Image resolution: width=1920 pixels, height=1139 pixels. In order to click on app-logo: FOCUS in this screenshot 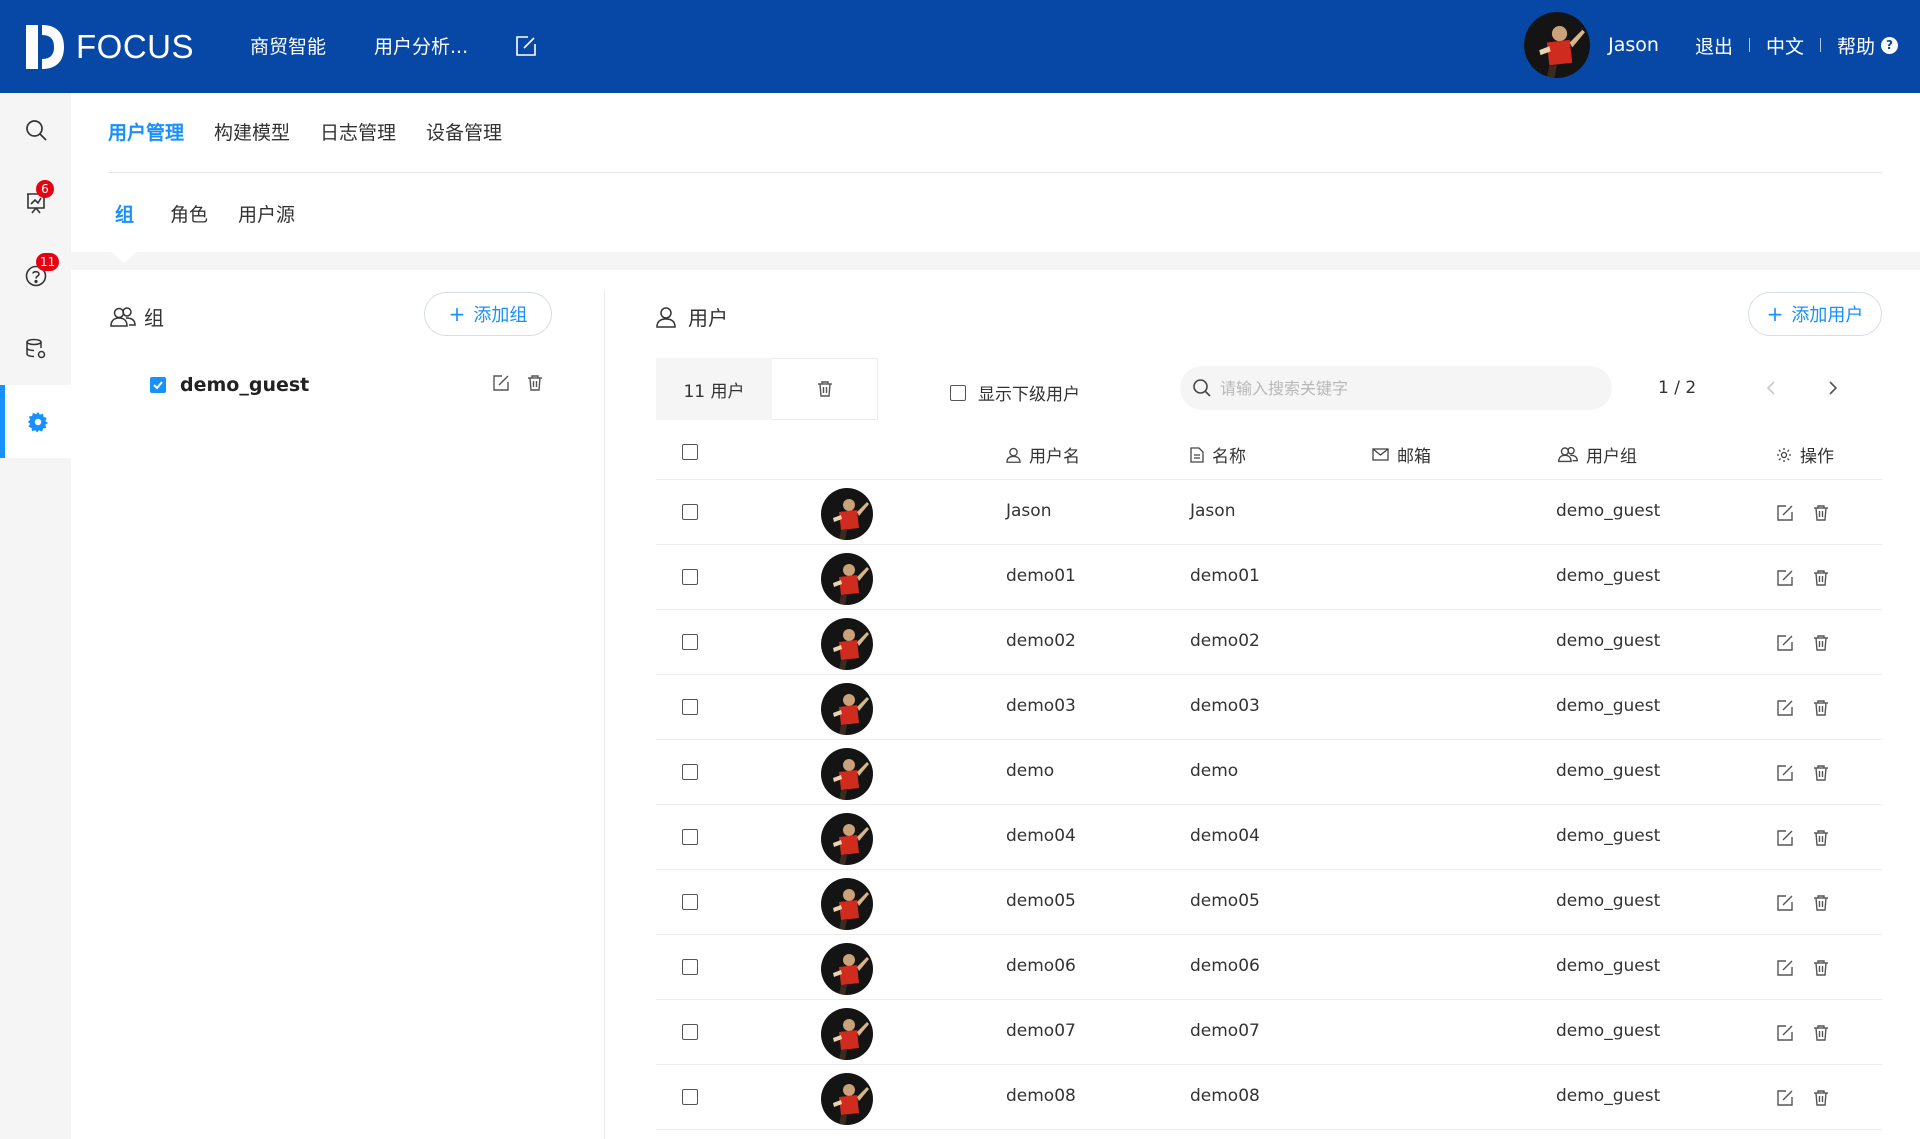, I will do `click(109, 47)`.